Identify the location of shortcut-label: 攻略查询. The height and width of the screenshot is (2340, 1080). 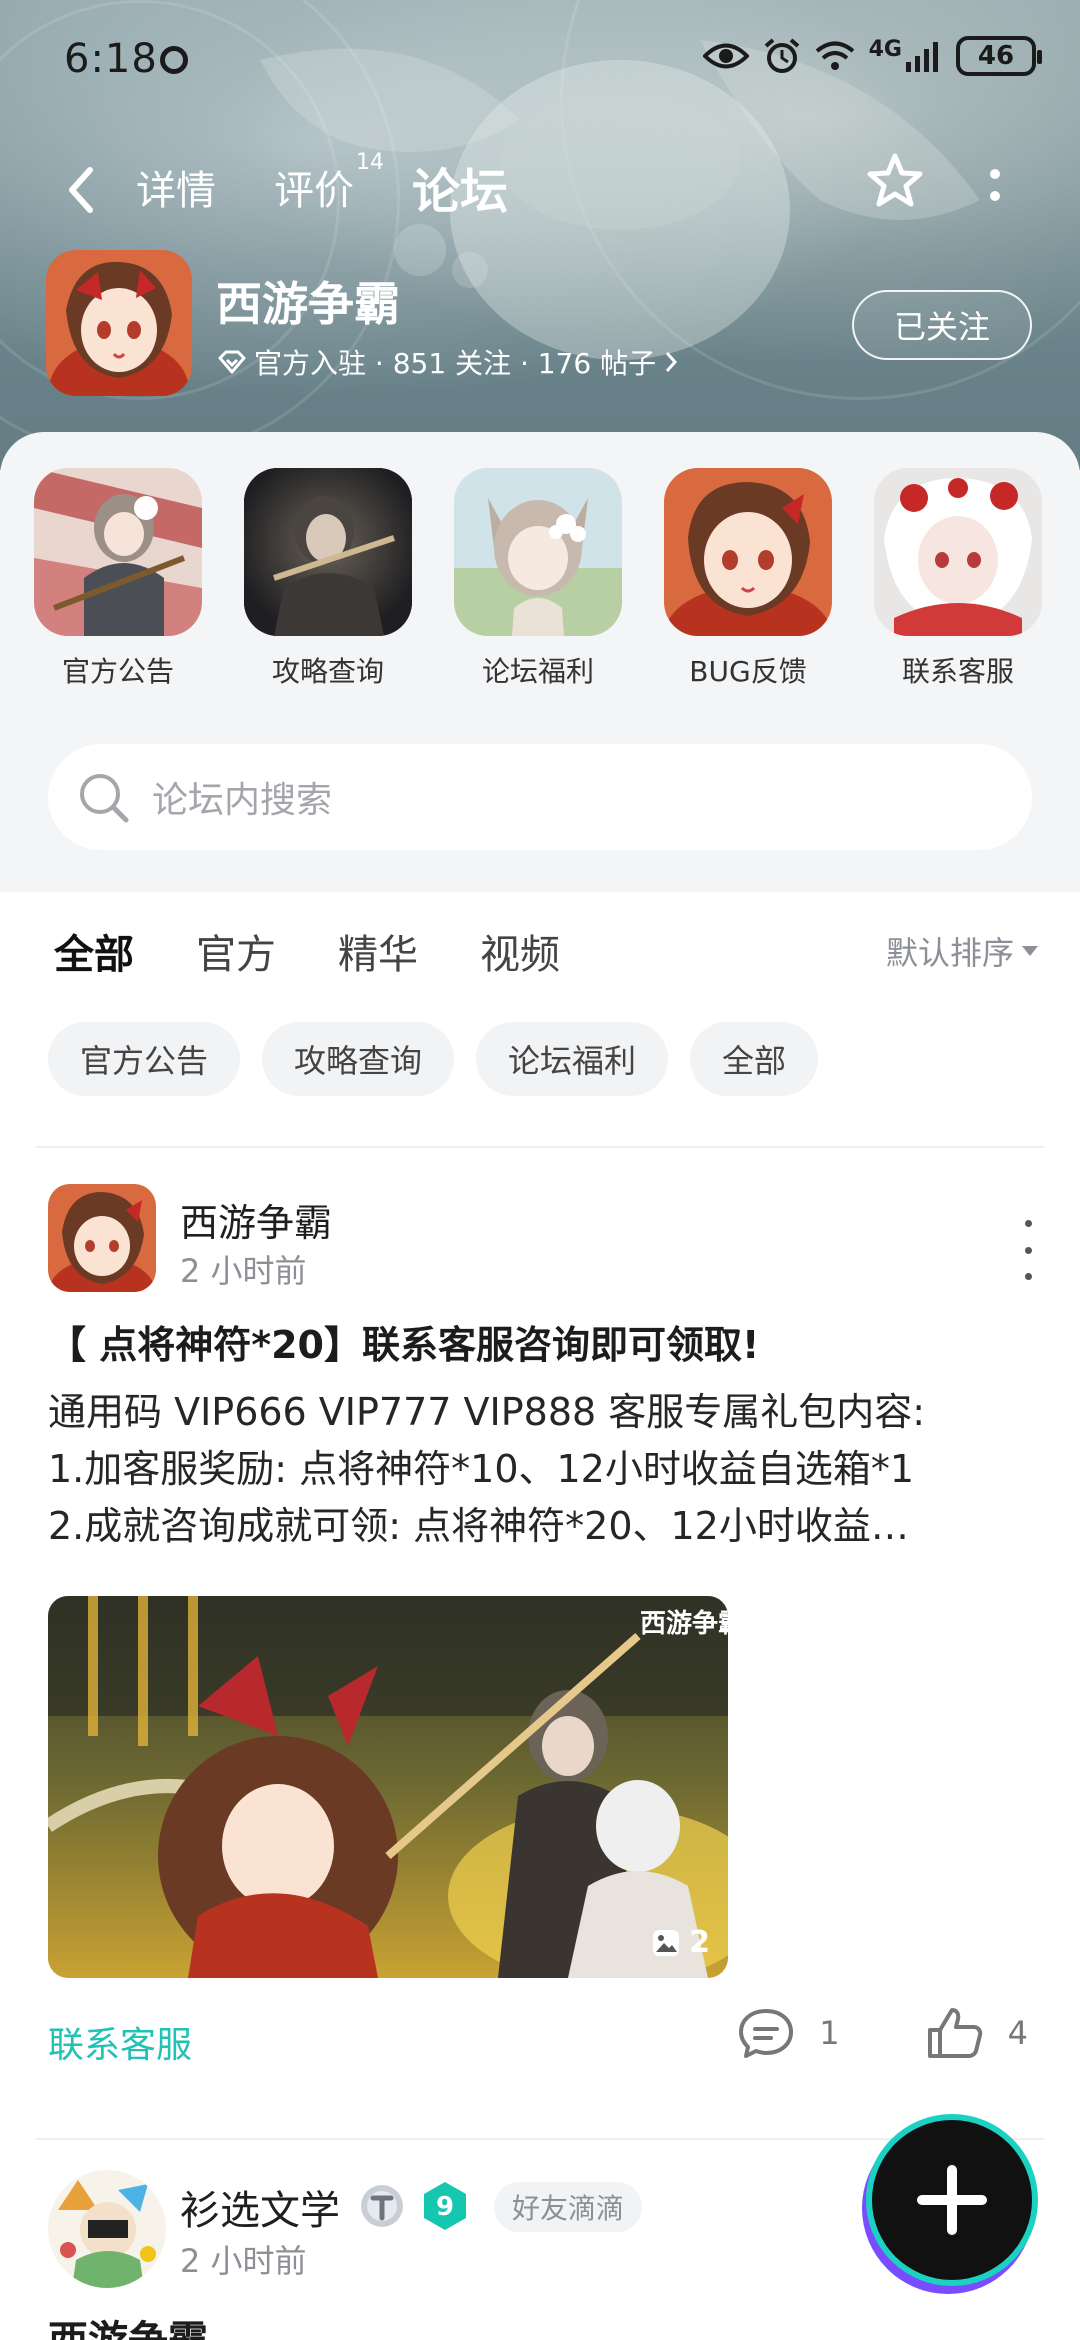
(327, 671).